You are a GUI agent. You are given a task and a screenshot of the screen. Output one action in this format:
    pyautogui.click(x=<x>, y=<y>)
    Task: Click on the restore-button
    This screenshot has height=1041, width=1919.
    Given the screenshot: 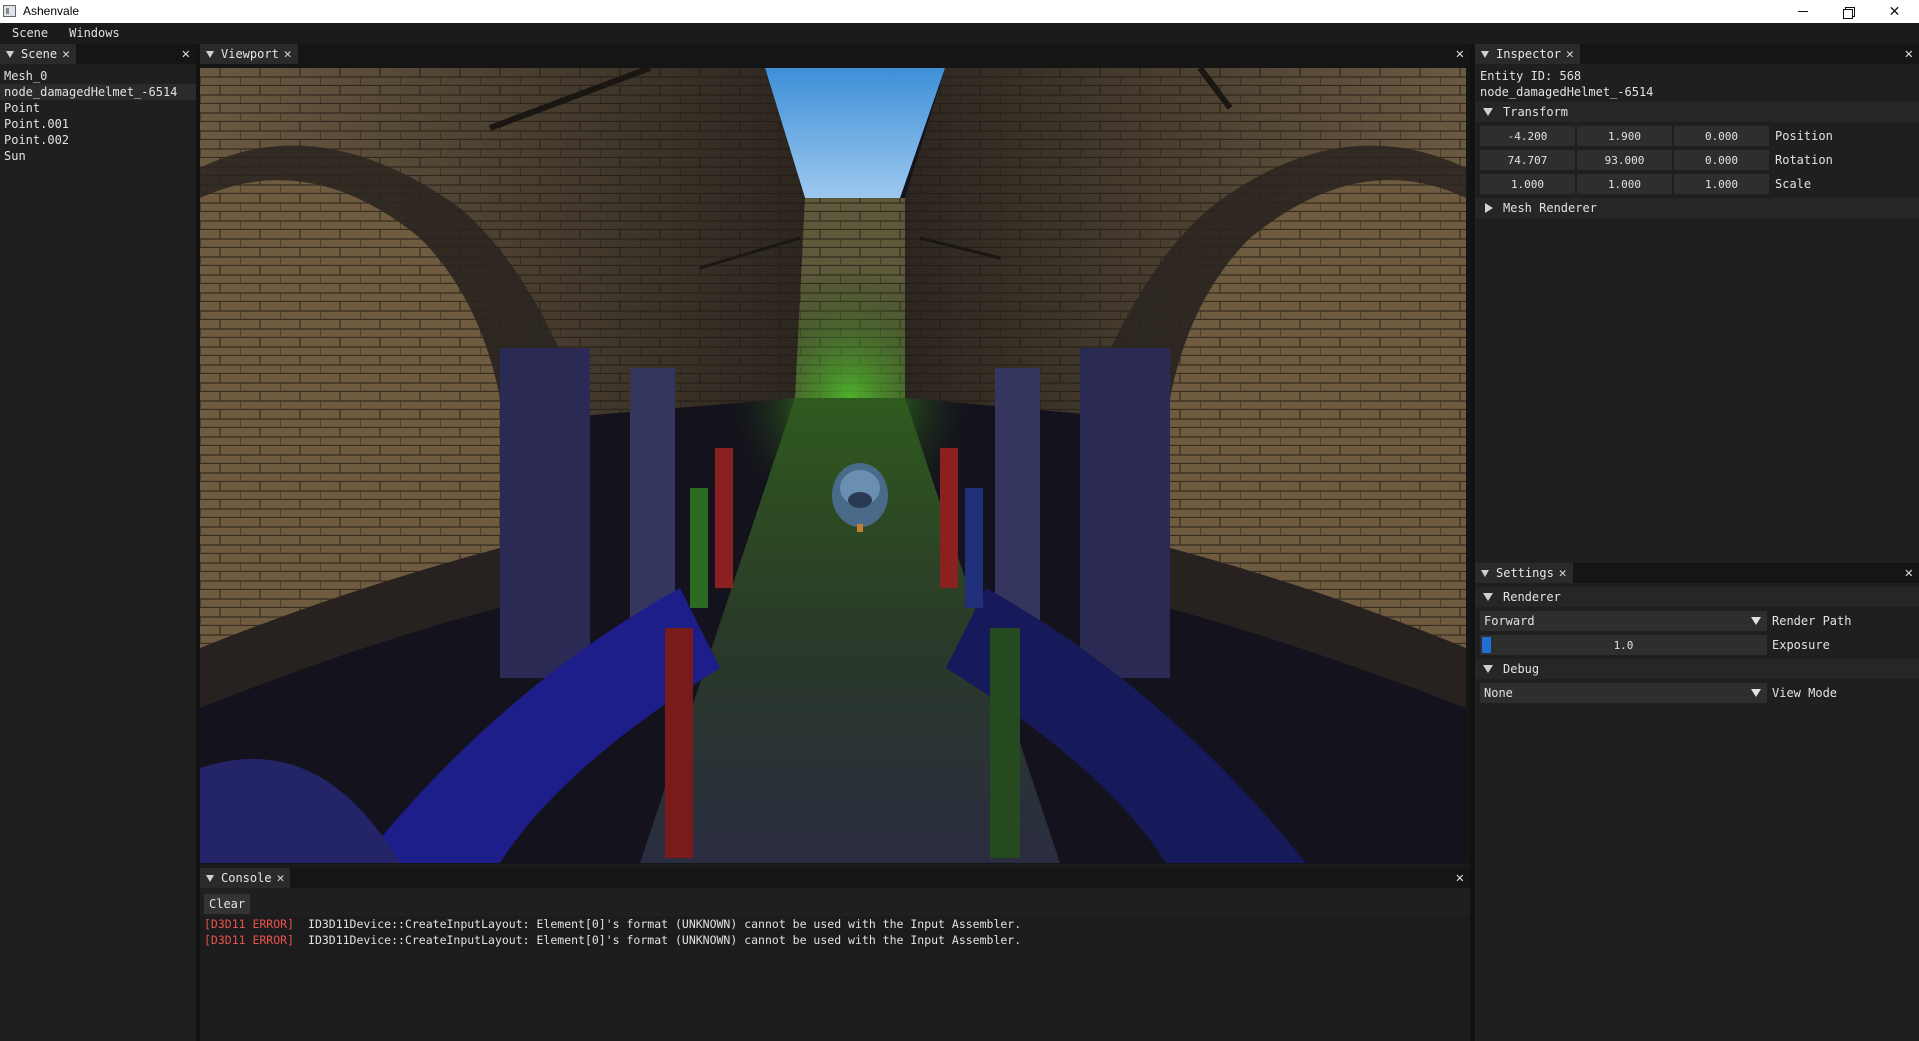 What is the action you would take?
    pyautogui.click(x=1847, y=11)
    